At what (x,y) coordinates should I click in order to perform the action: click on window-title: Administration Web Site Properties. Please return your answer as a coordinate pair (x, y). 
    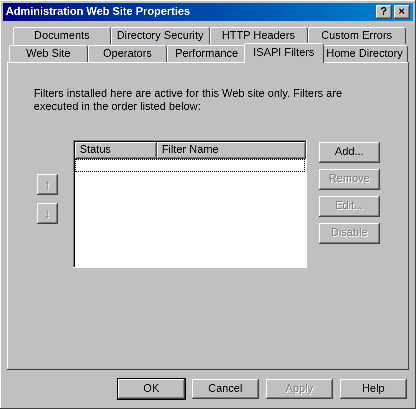
    Looking at the image, I should click on (99, 12).